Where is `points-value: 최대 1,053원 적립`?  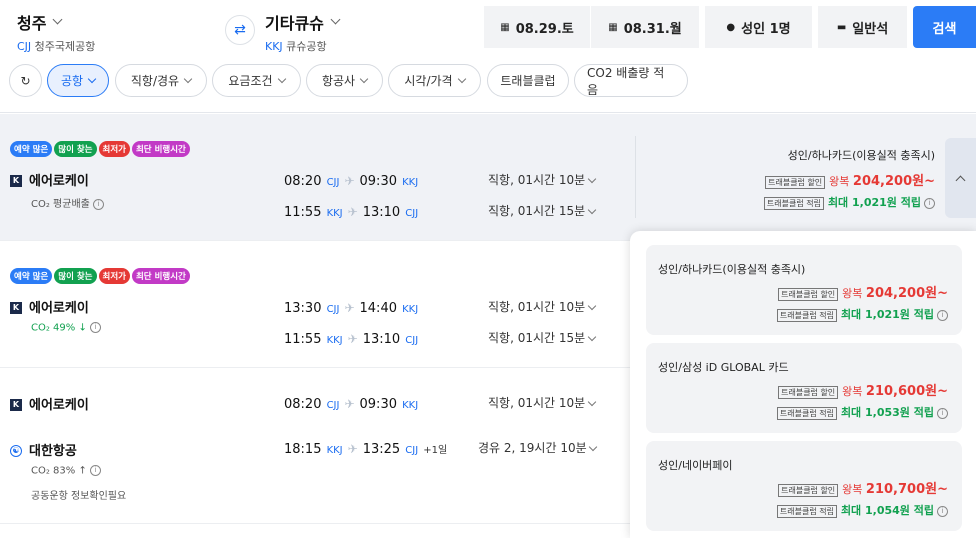
points-value: 최대 1,053원 적립 is located at coordinates (887, 412).